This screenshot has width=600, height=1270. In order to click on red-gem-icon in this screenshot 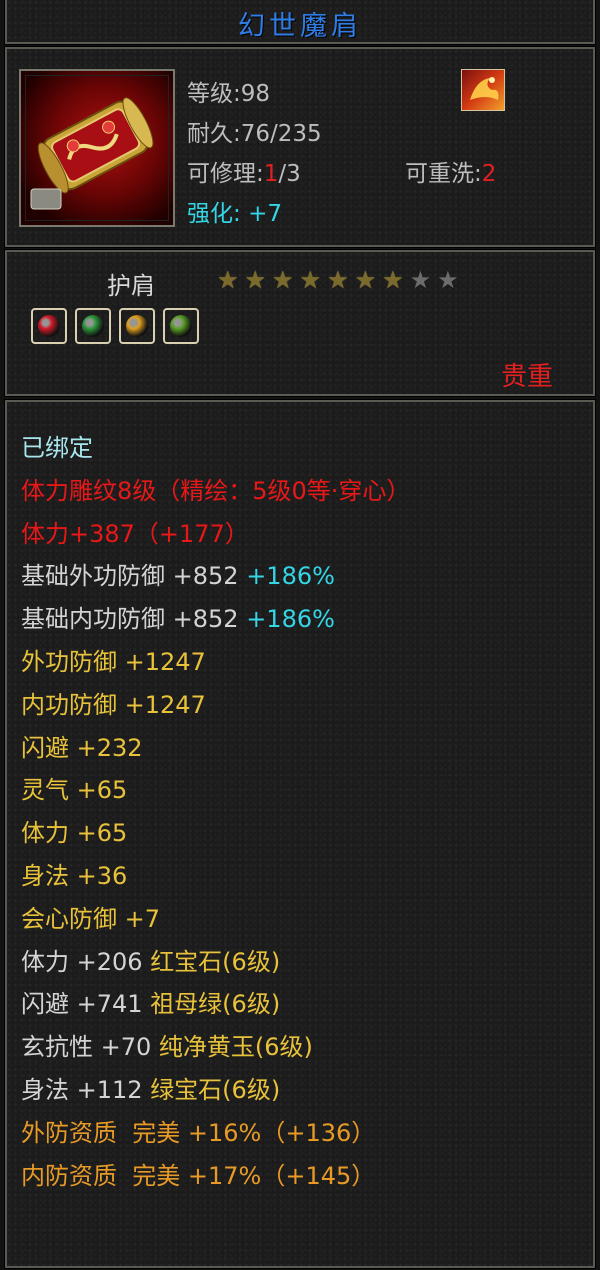, I will do `click(49, 326)`.